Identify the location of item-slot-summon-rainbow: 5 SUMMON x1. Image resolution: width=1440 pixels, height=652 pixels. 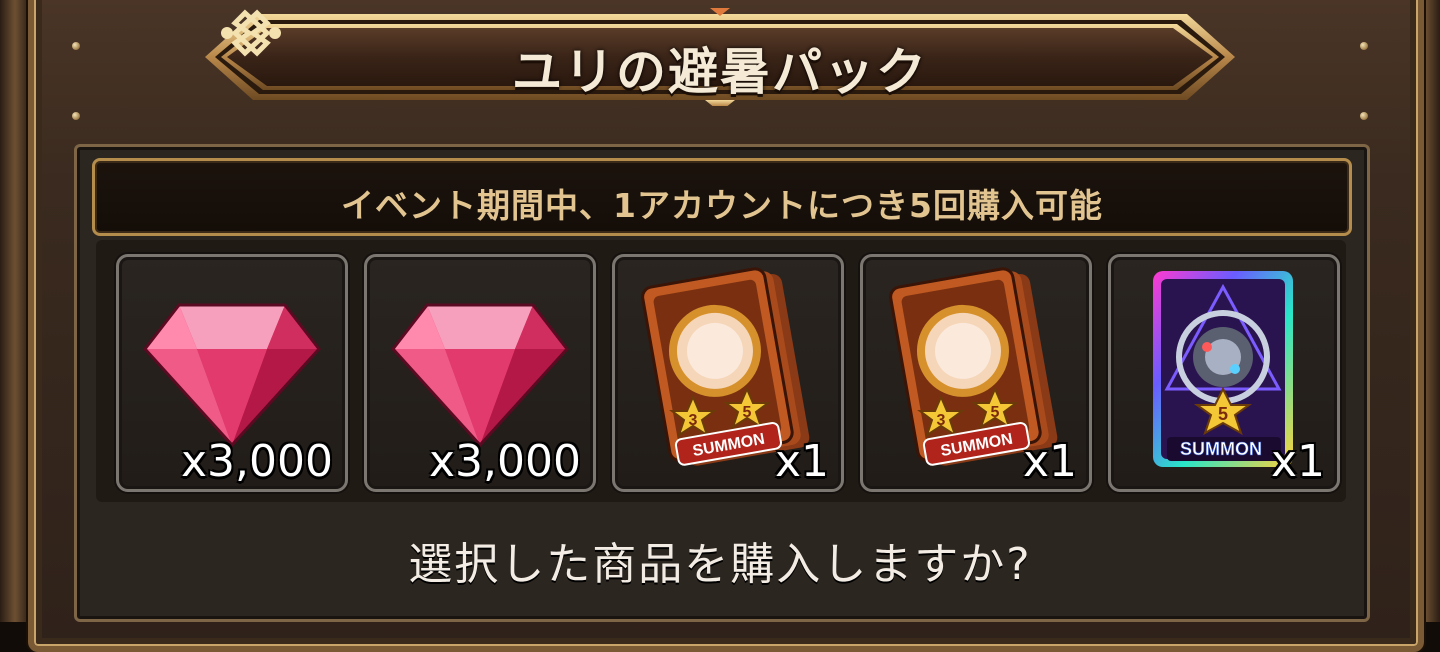
(1224, 373).